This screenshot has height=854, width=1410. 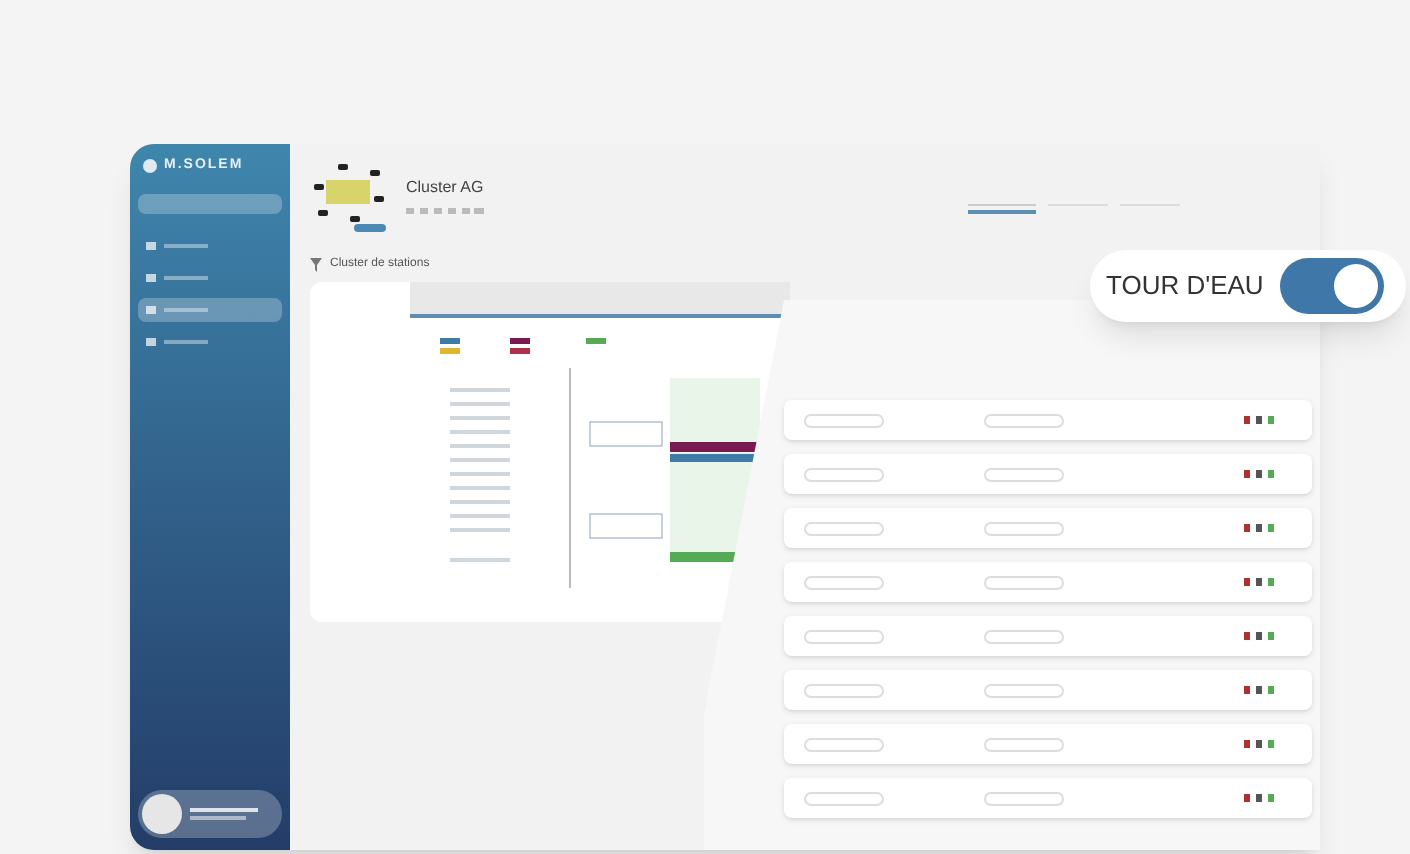 I want to click on user-card, so click(x=210, y=814).